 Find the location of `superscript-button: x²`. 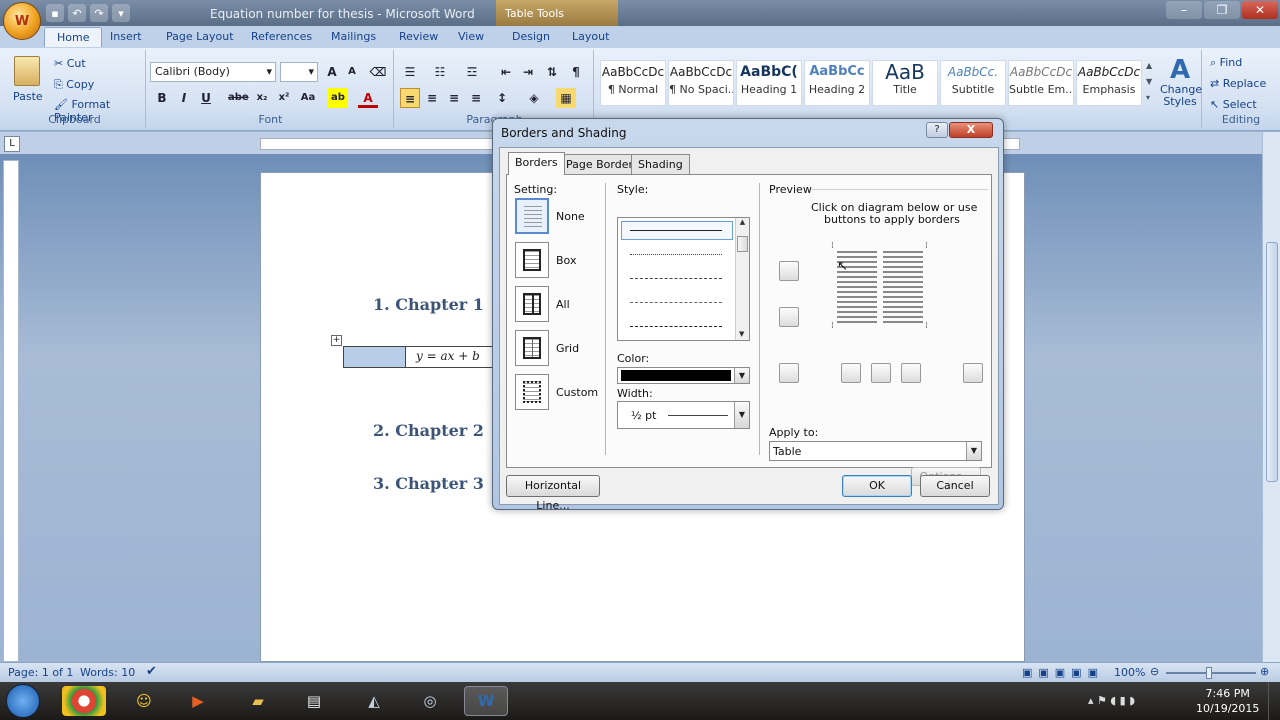

superscript-button: x² is located at coordinates (284, 98).